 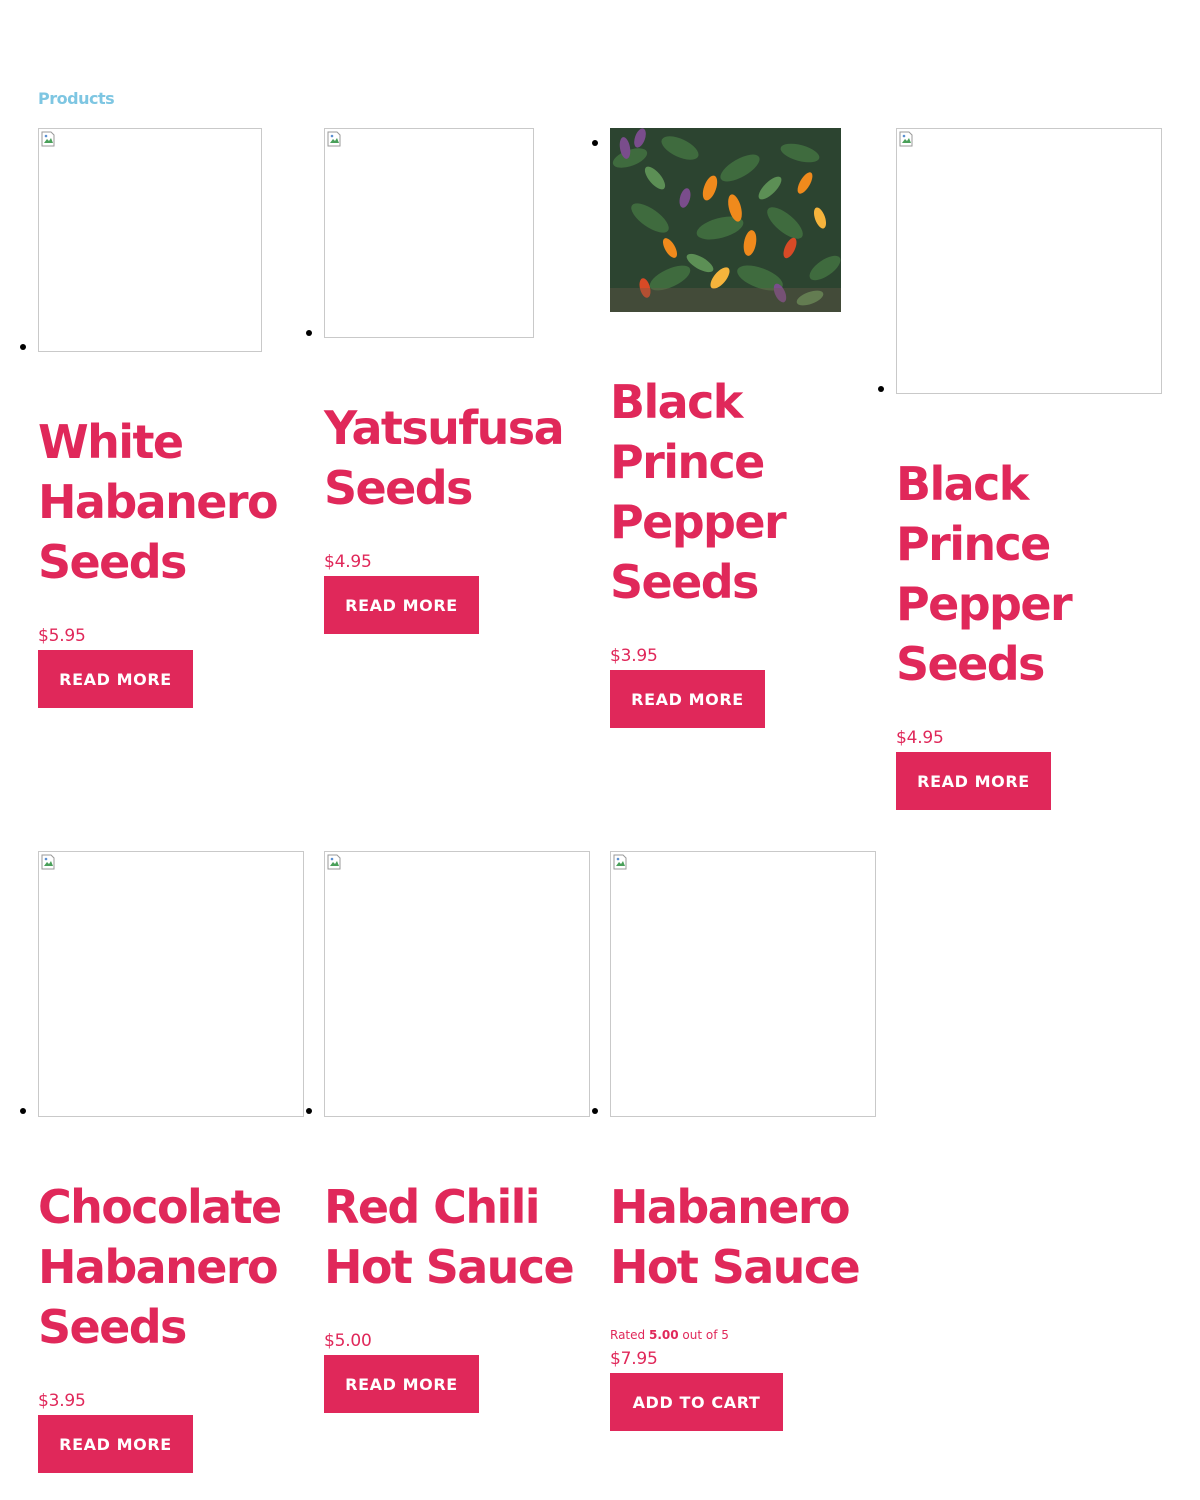 I want to click on pepper-plant-photo, so click(x=725, y=220).